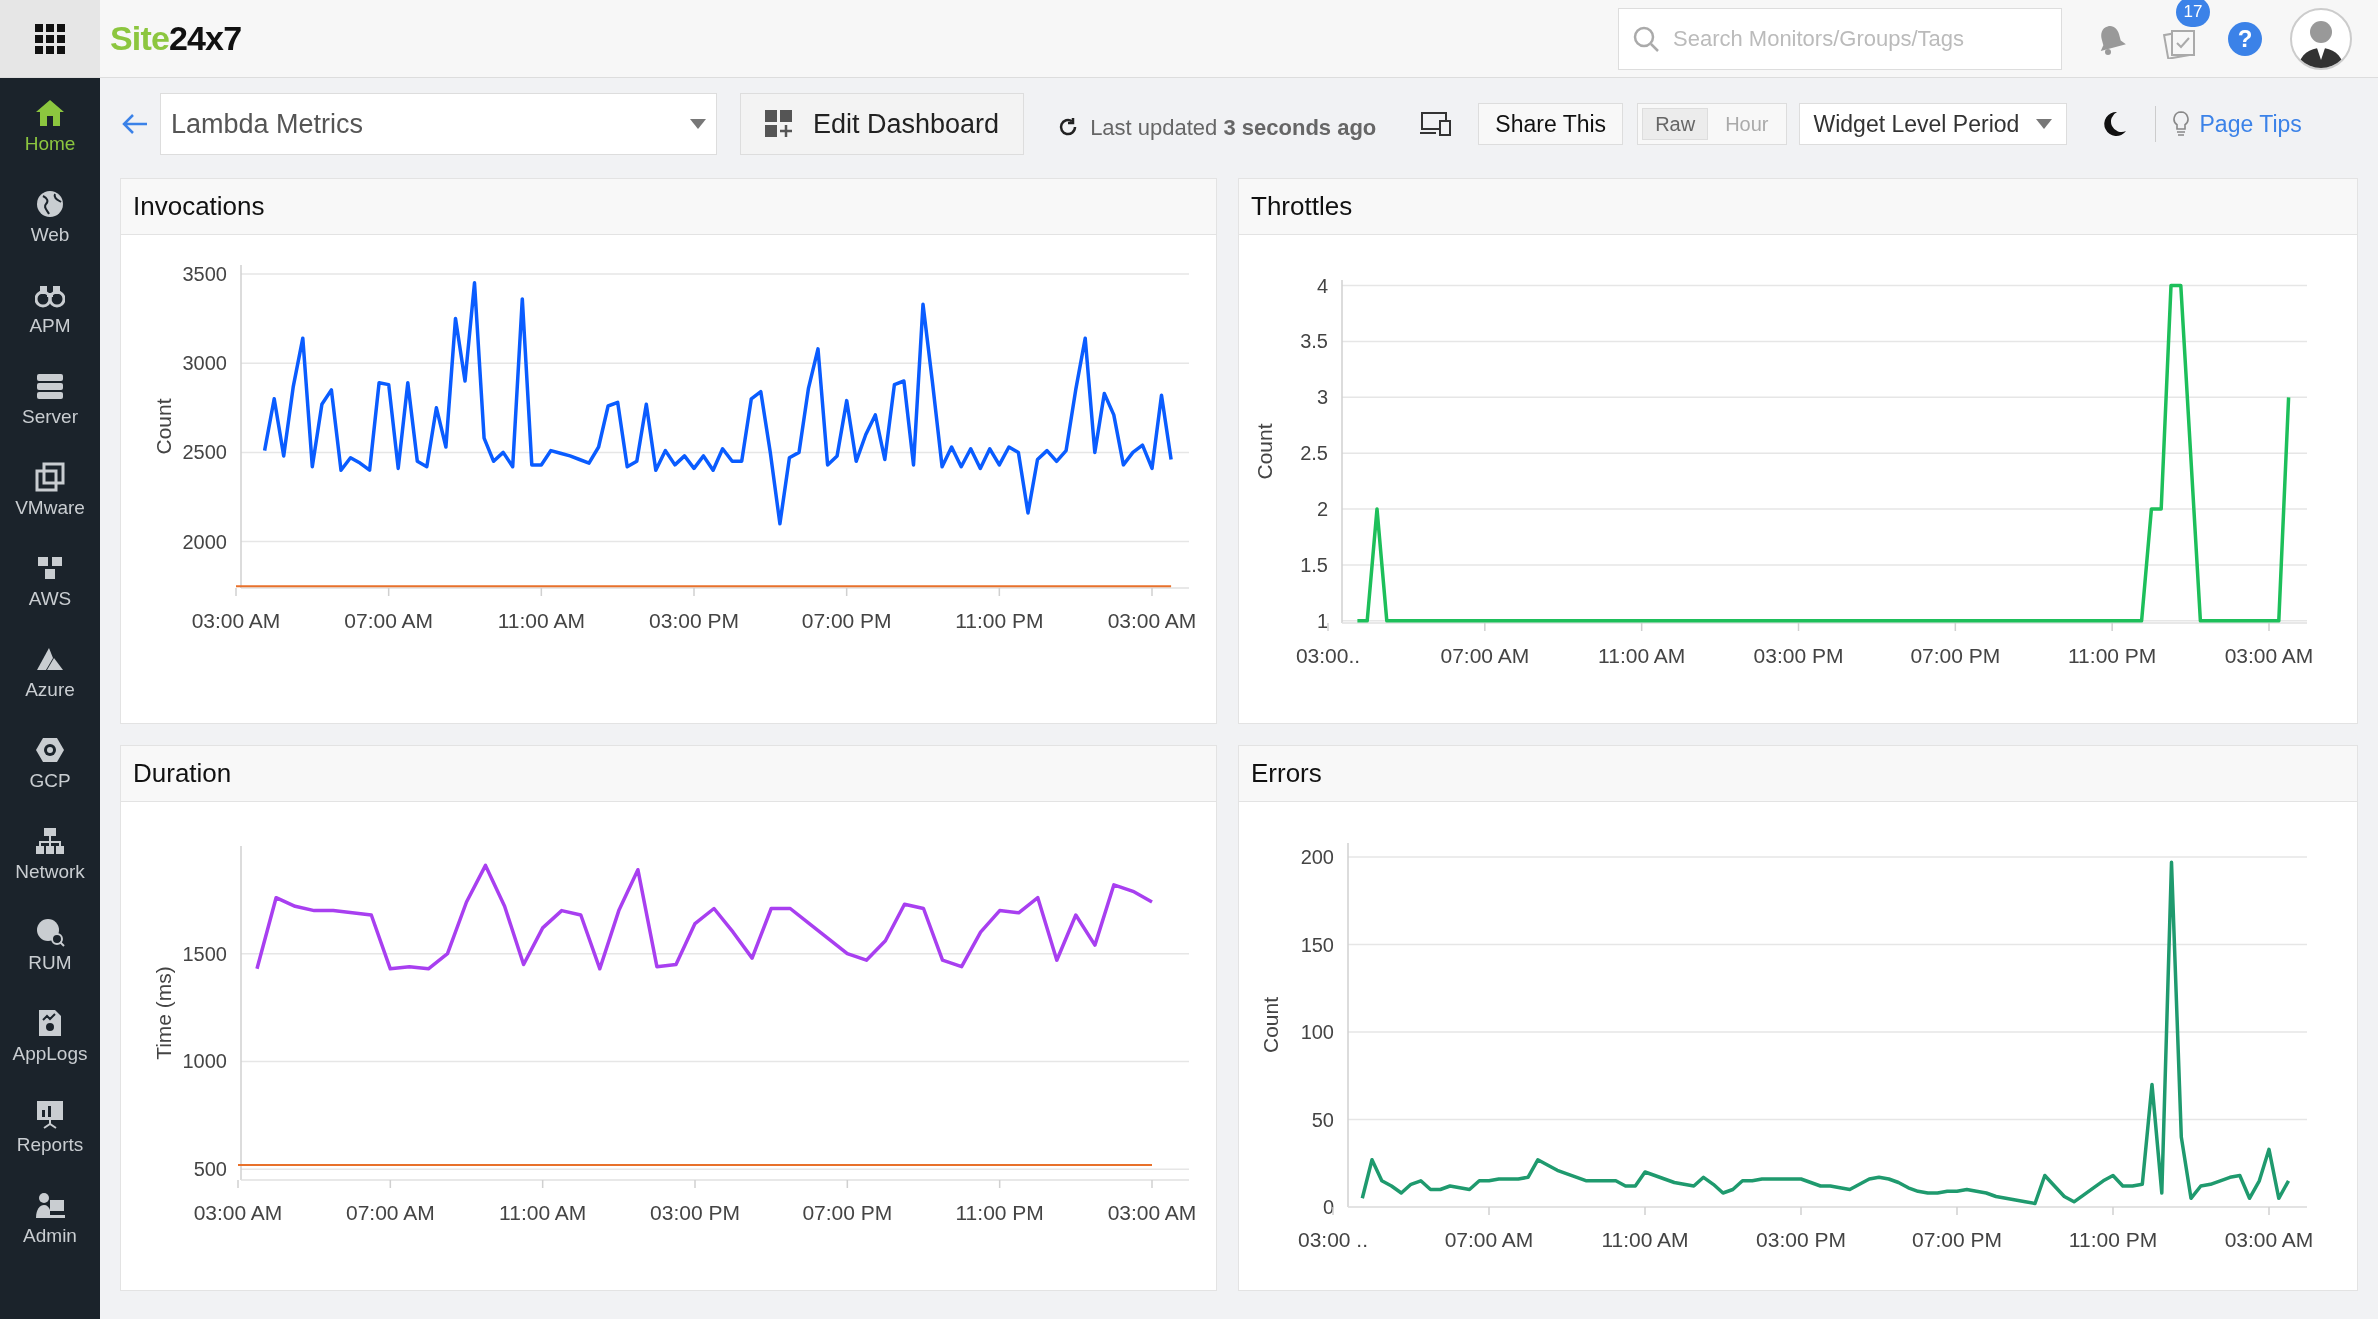 This screenshot has height=1319, width=2378. I want to click on axis-tick-label: 2, so click(1322, 509).